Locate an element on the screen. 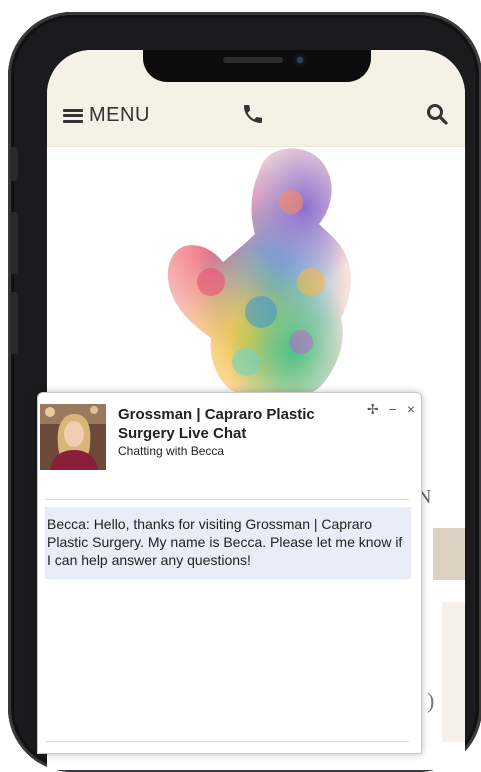 This screenshot has height=772, width=481. hamburger-icon is located at coordinates (73, 115).